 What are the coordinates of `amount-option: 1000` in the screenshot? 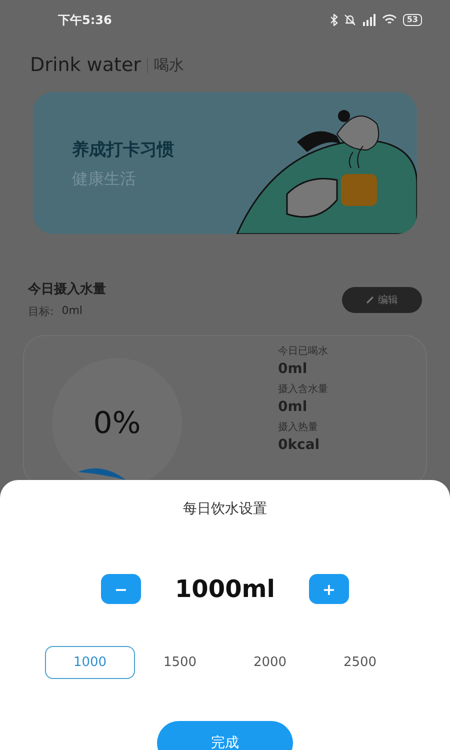 It's located at (90, 662).